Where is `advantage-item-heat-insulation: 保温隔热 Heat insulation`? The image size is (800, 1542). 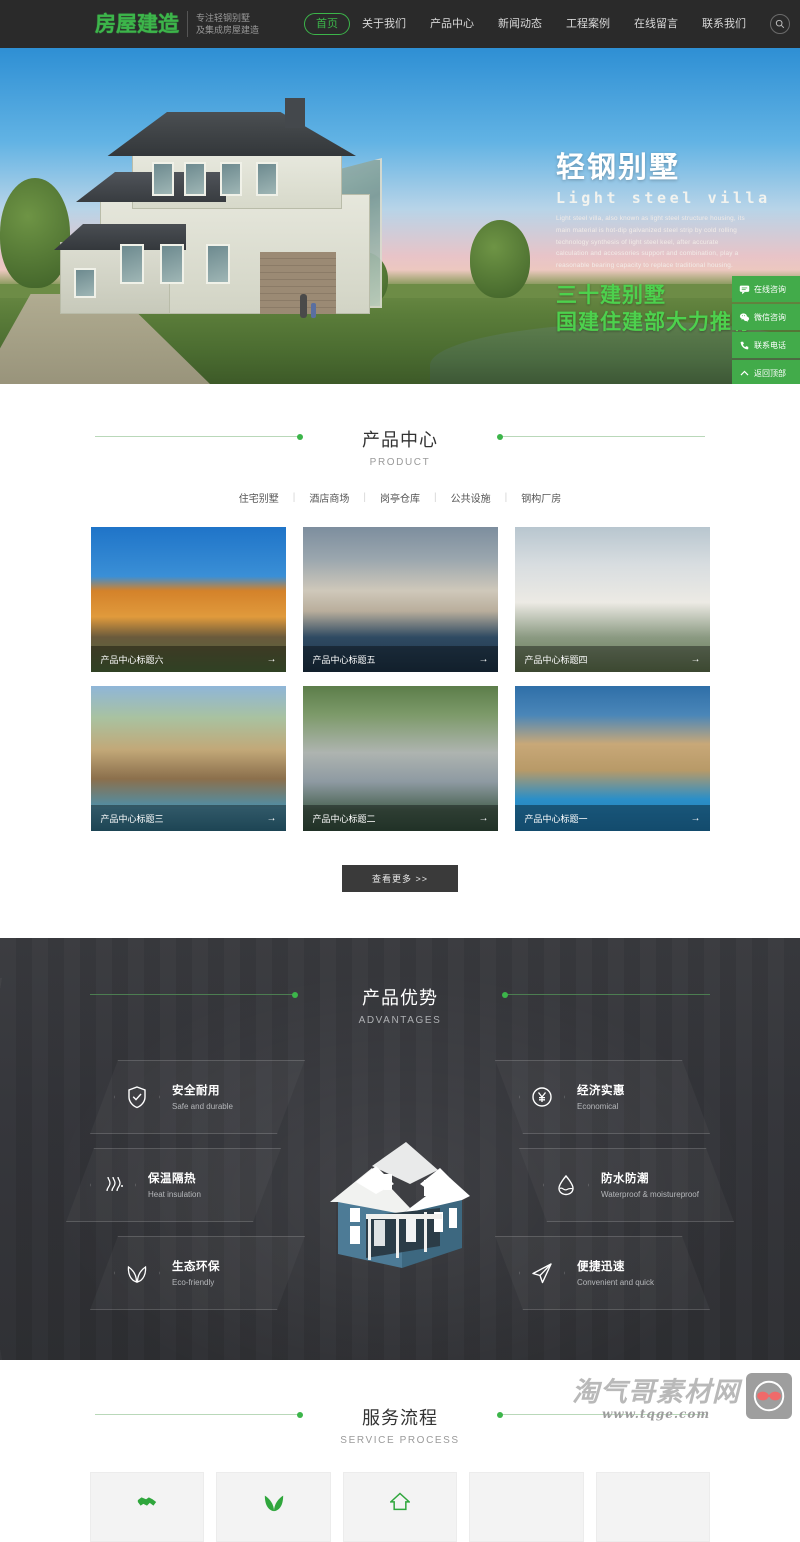 advantage-item-heat-insulation: 保温隔热 Heat insulation is located at coordinates (173, 1185).